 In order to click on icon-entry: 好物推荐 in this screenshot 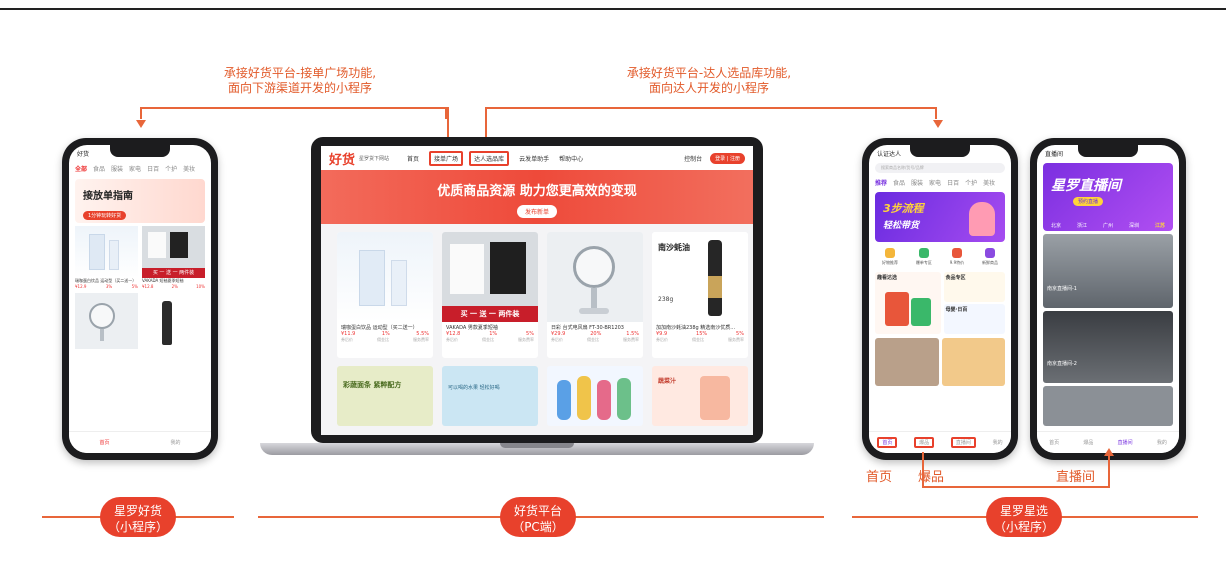, I will do `click(890, 257)`.